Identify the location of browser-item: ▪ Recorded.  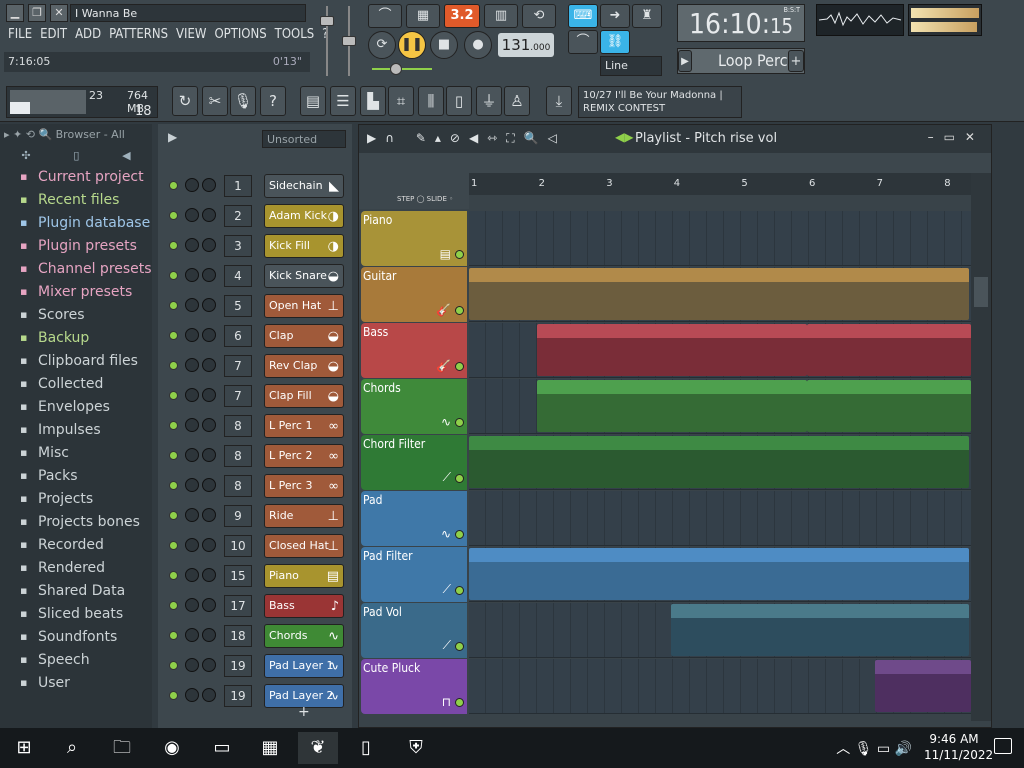
(76, 545).